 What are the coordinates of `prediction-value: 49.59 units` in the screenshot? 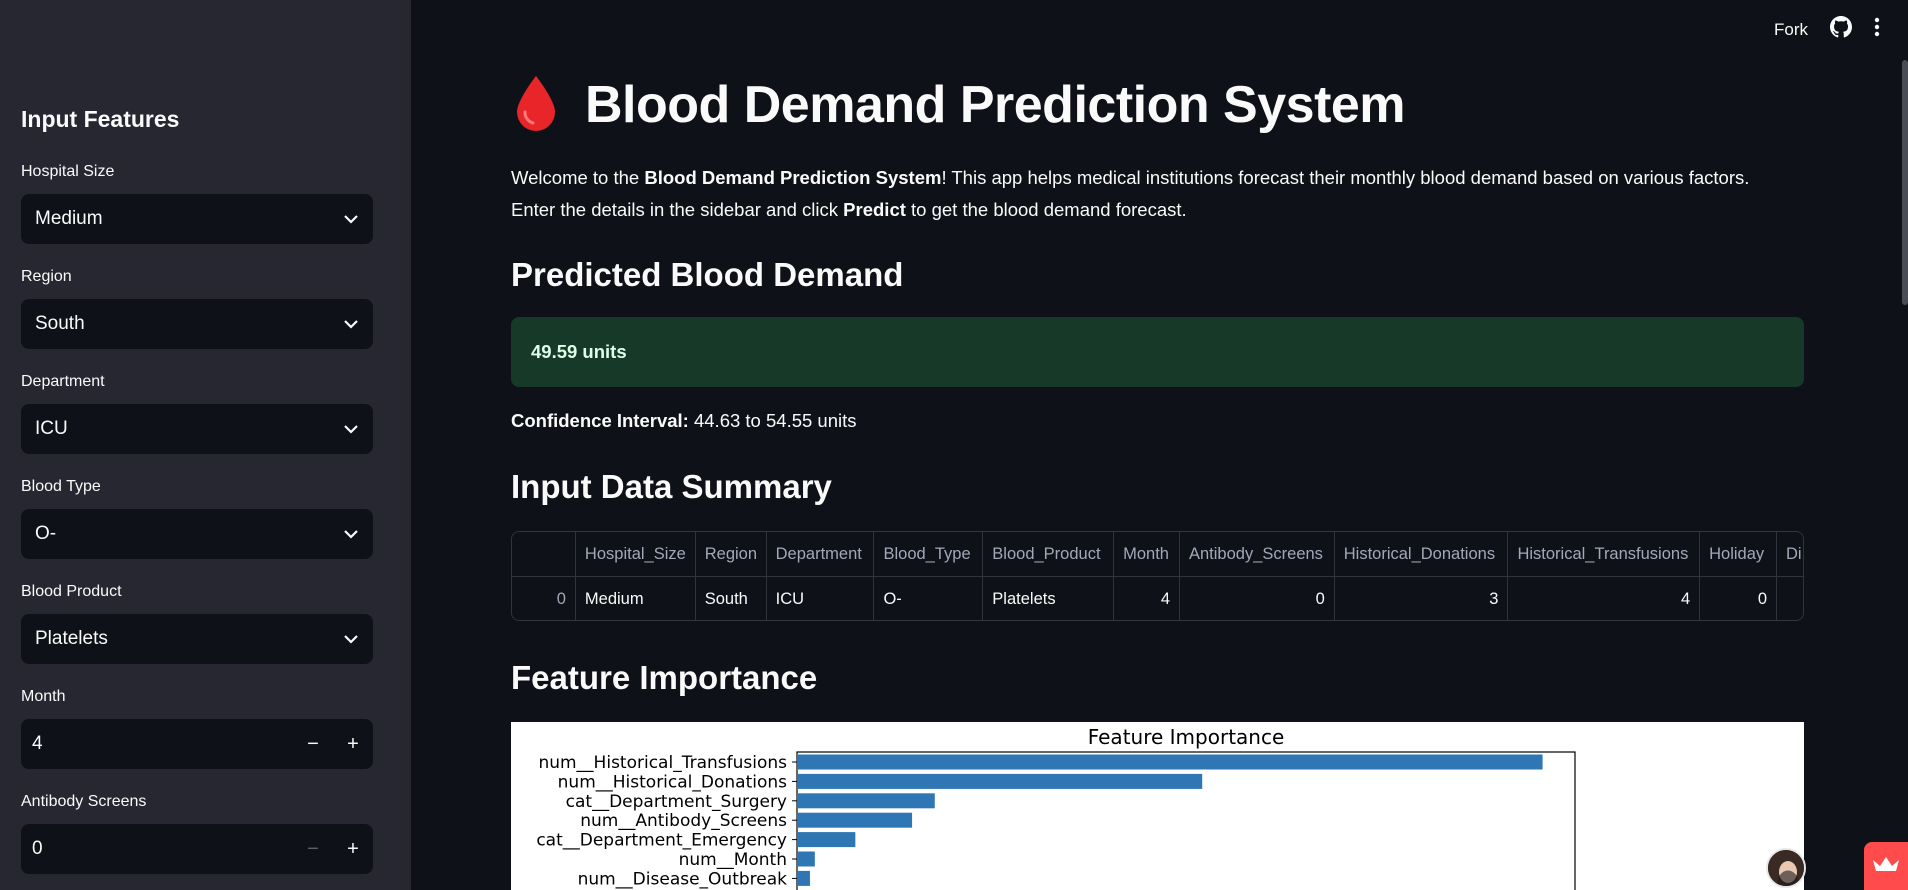 It's located at (579, 351).